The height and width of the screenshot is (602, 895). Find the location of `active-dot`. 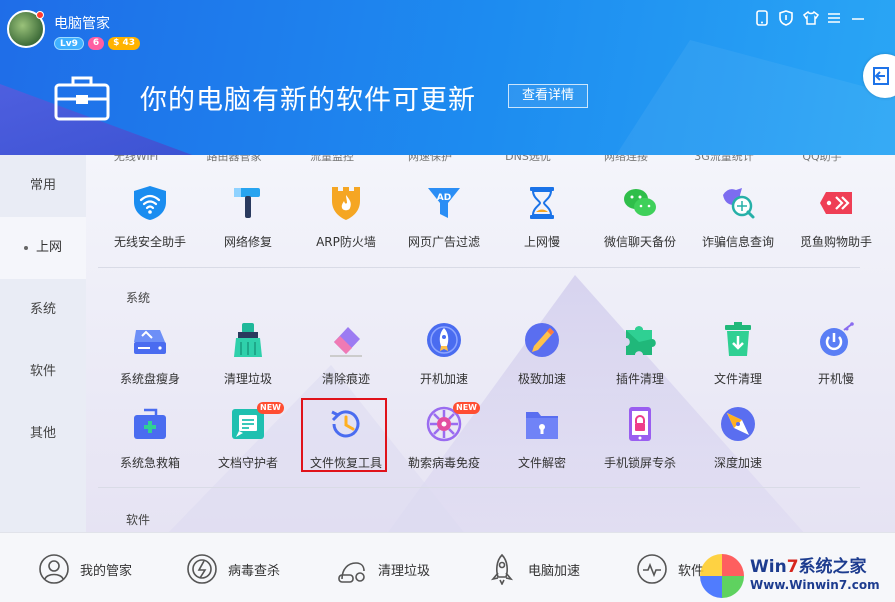

active-dot is located at coordinates (25, 247).